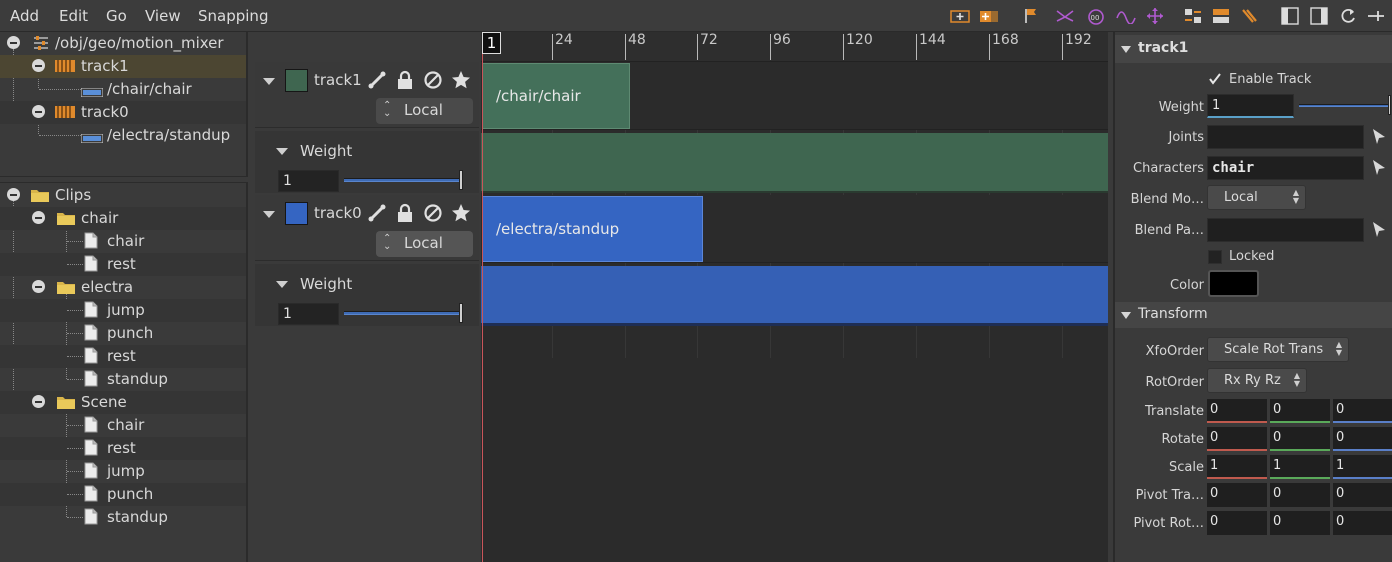  Describe the element at coordinates (482, 308) in the screenshot. I see `playhead` at that location.